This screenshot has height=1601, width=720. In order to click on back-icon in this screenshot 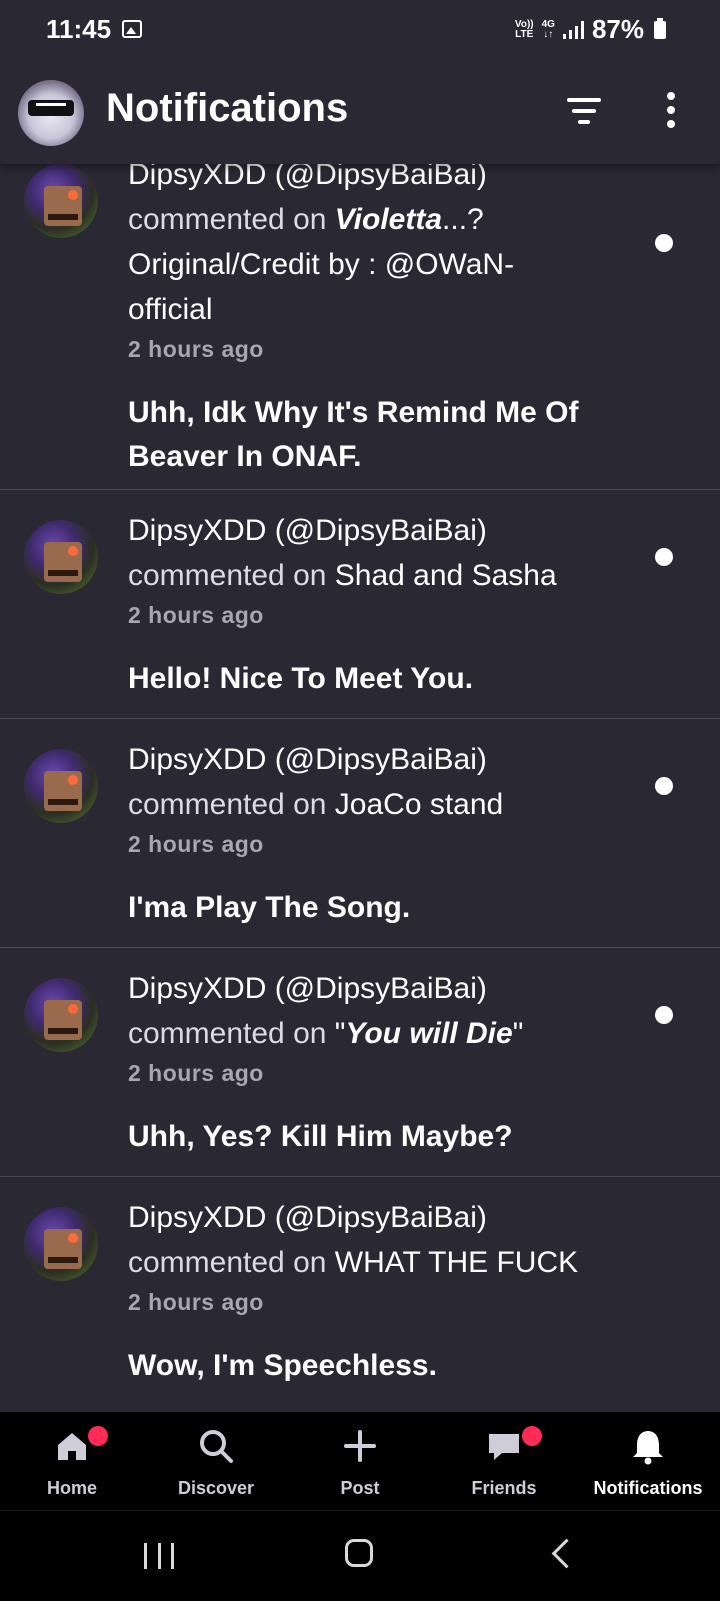, I will do `click(566, 1553)`.